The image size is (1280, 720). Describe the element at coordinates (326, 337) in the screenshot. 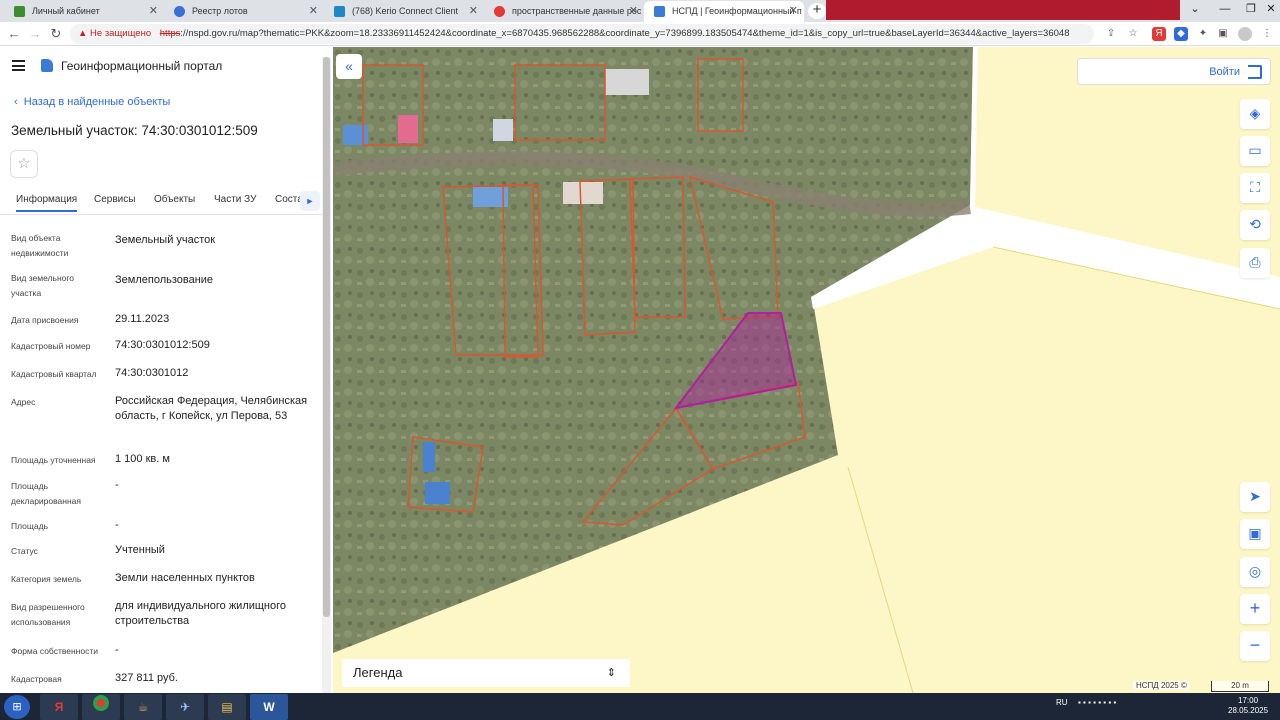

I see `scrollbar-thumb` at that location.